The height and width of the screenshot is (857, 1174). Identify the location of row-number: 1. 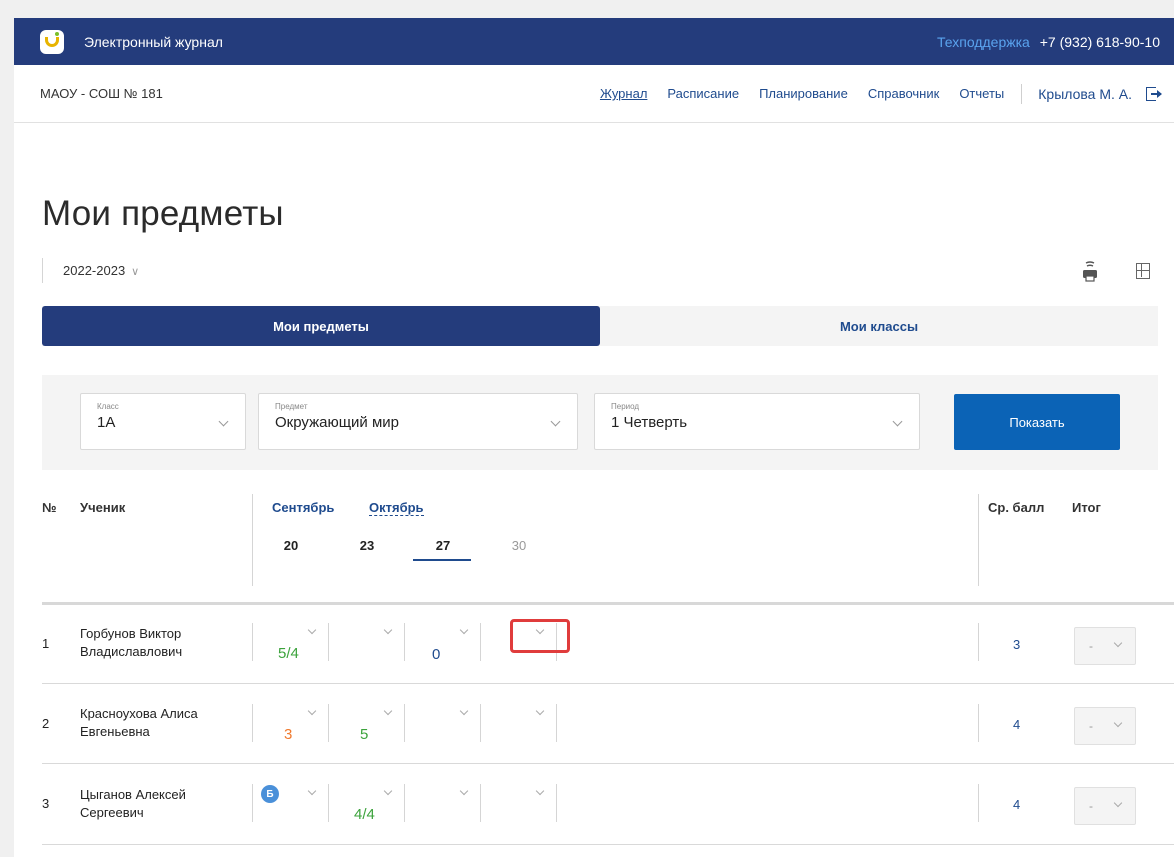
(46, 643).